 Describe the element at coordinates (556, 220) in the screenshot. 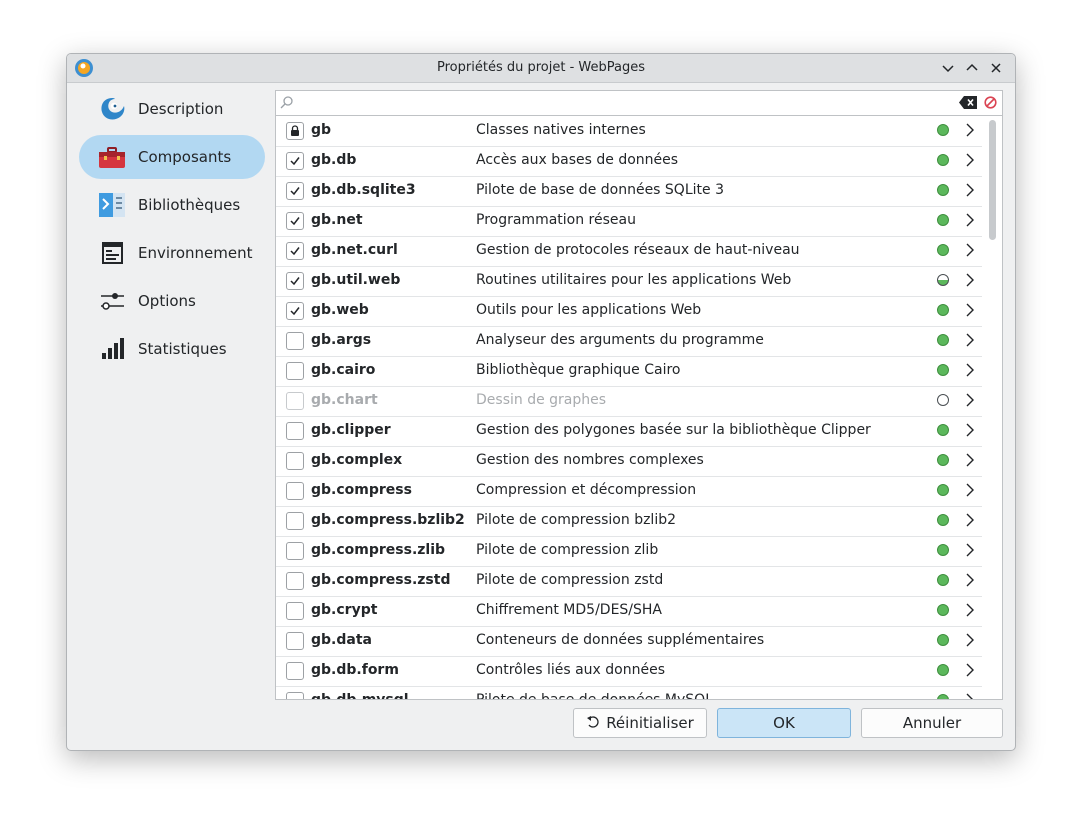

I see `component-description: Programmation réseau` at that location.